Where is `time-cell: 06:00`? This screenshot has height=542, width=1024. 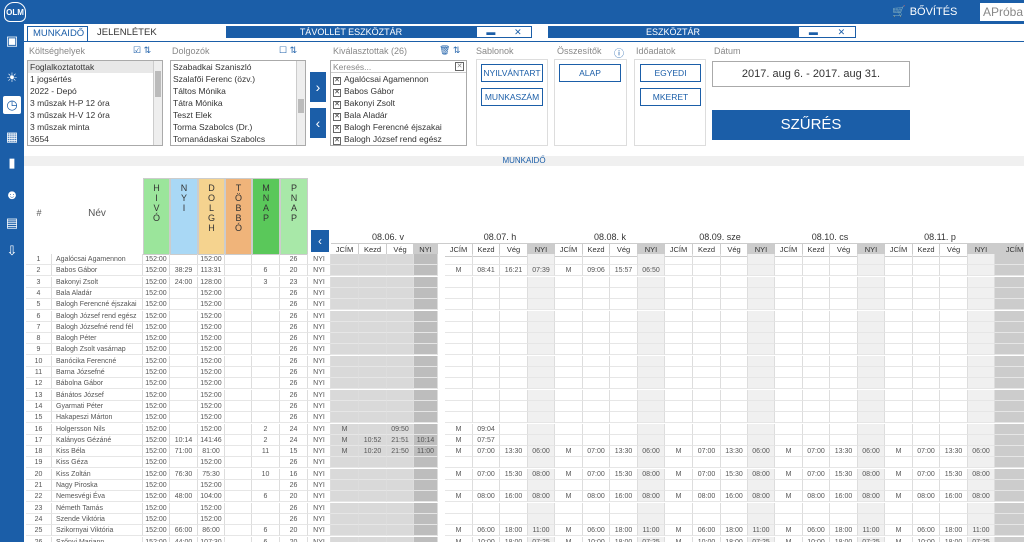 time-cell: 06:00 is located at coordinates (541, 452).